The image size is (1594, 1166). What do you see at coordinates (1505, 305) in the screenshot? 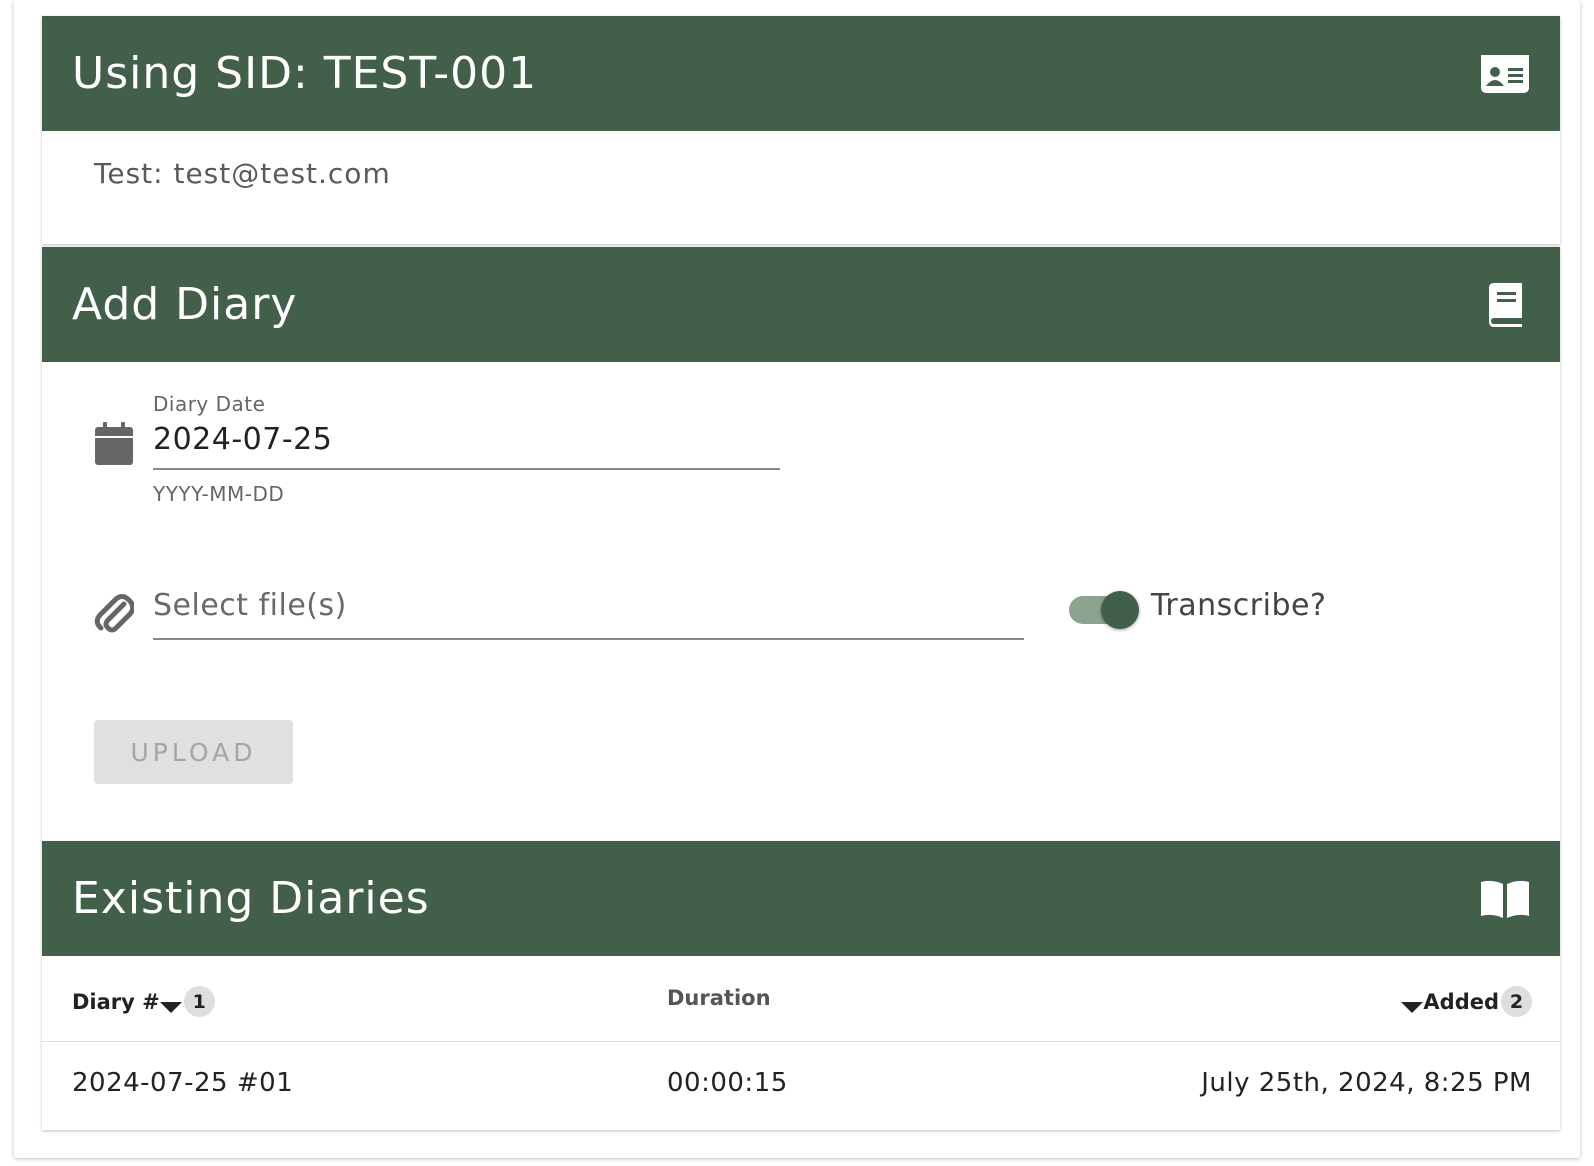
I see `book-icon` at bounding box center [1505, 305].